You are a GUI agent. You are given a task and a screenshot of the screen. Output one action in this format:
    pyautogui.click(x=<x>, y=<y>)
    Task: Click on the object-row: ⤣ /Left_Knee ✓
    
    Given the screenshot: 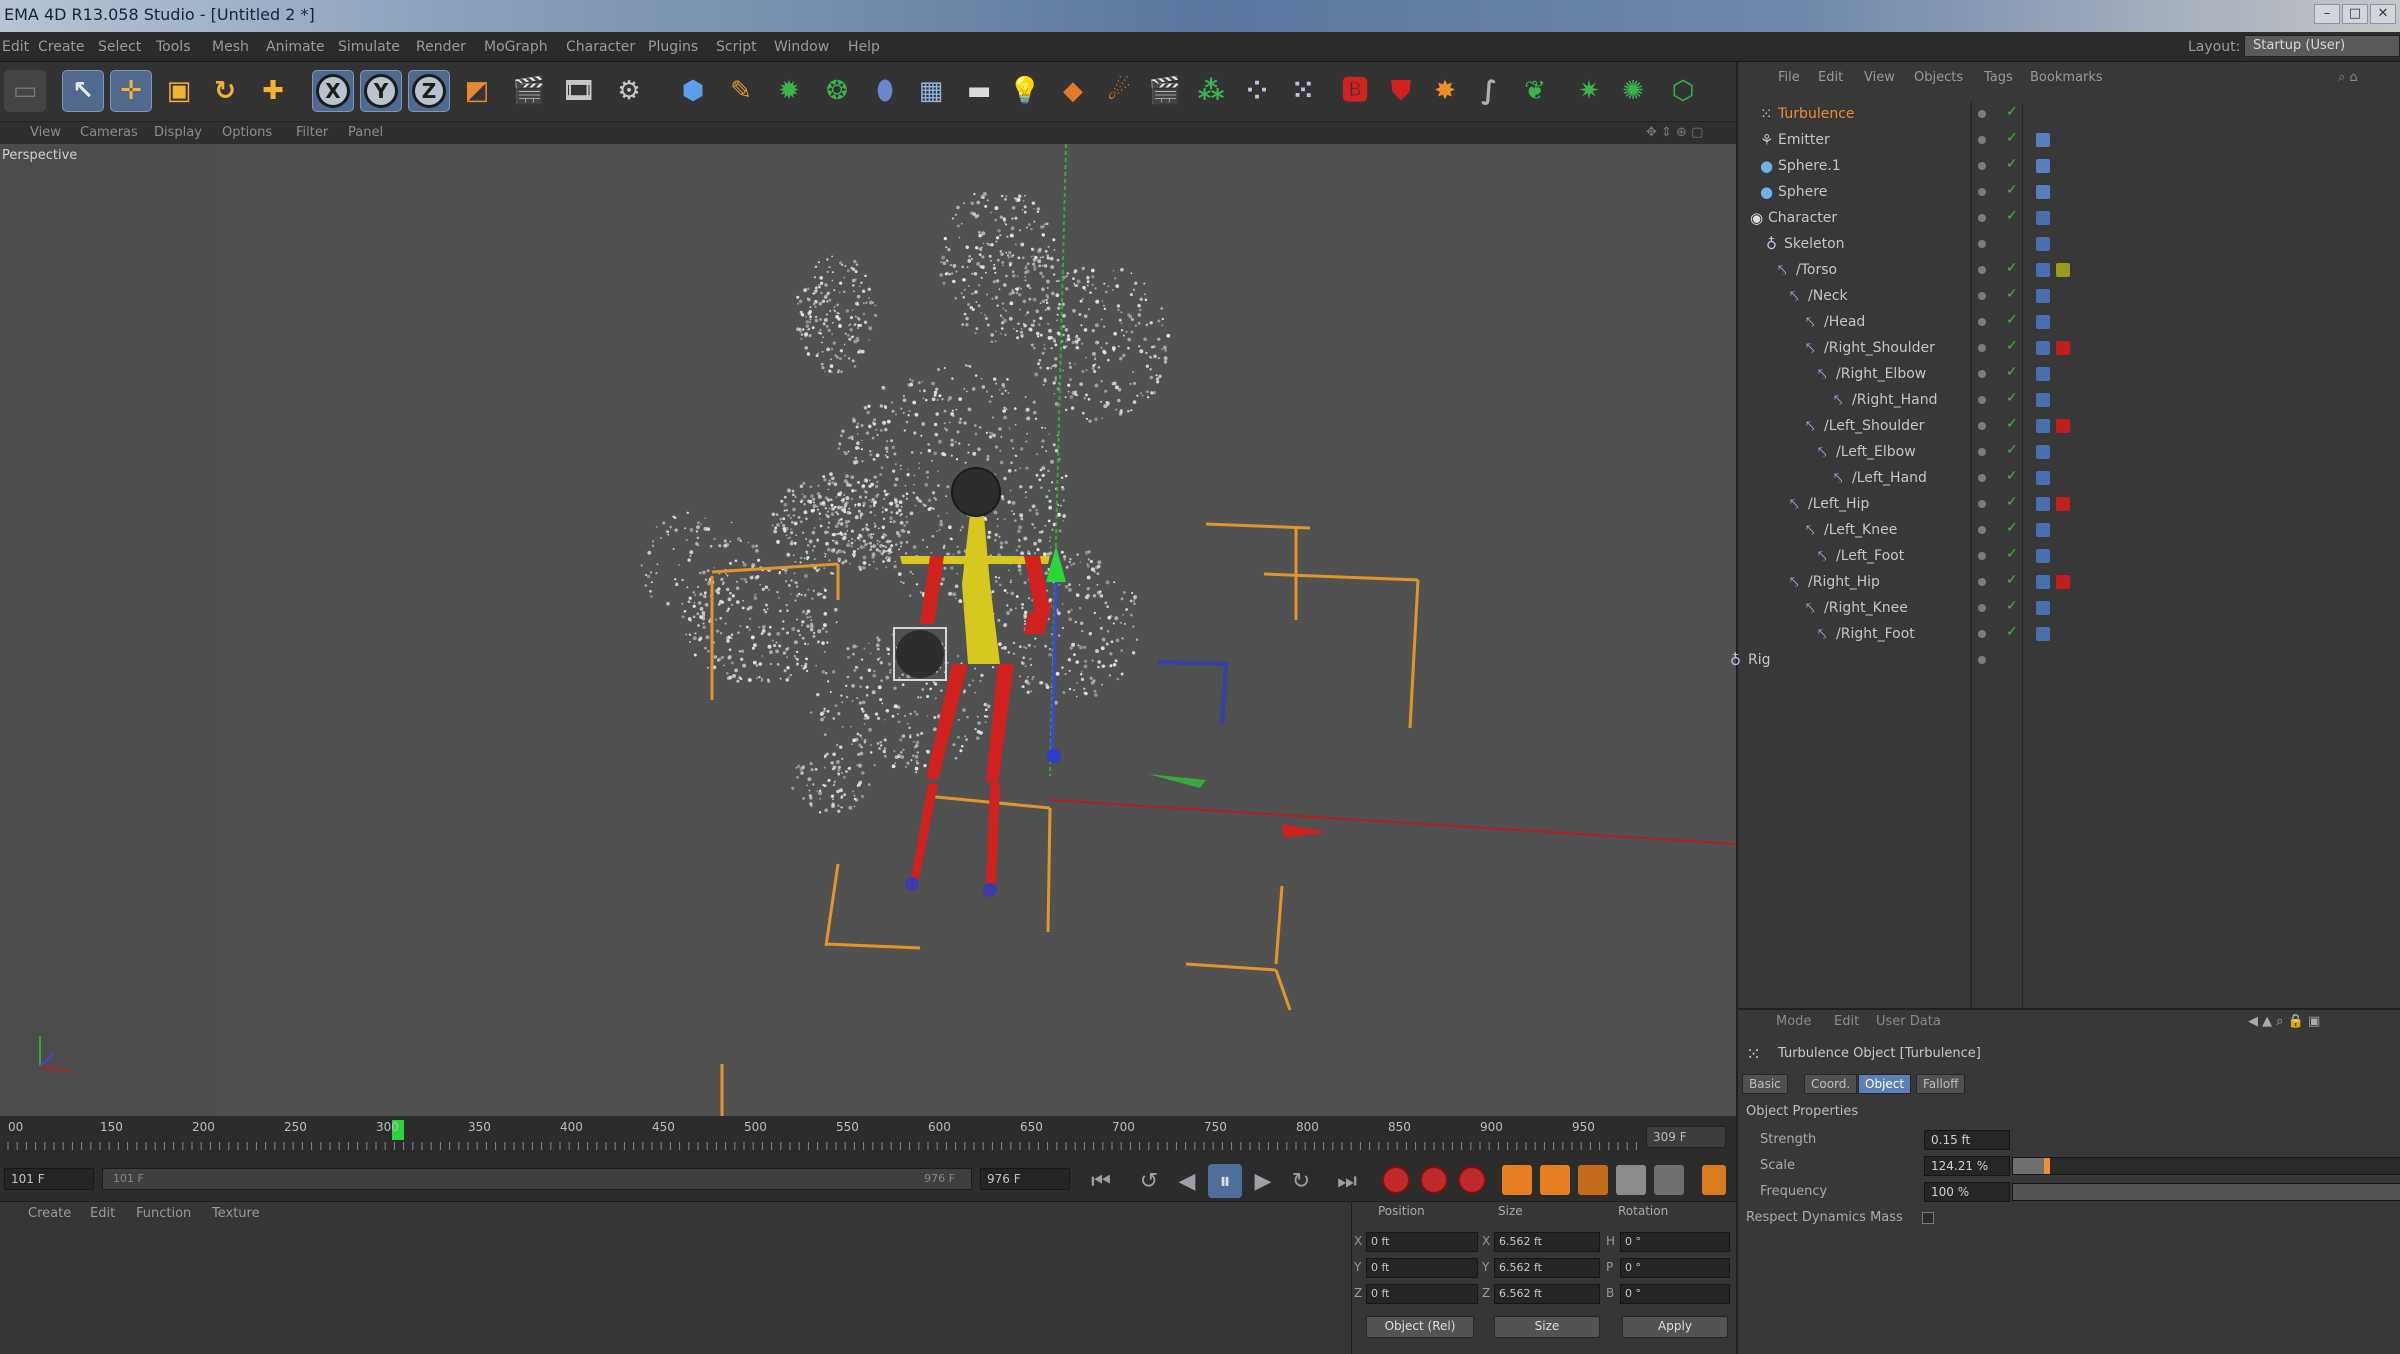 What is the action you would take?
    pyautogui.click(x=2069, y=531)
    